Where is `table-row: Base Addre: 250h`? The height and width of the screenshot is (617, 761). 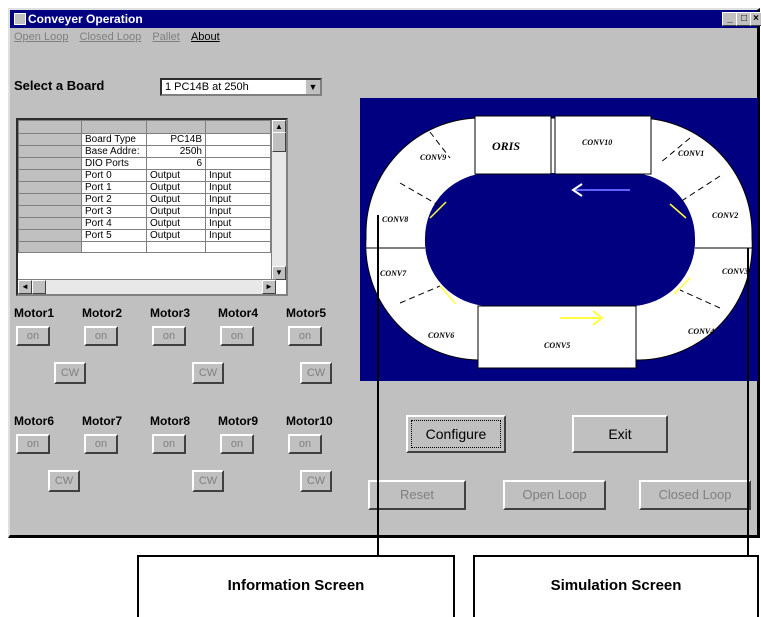 table-row: Base Addre: 250h is located at coordinates (148, 151).